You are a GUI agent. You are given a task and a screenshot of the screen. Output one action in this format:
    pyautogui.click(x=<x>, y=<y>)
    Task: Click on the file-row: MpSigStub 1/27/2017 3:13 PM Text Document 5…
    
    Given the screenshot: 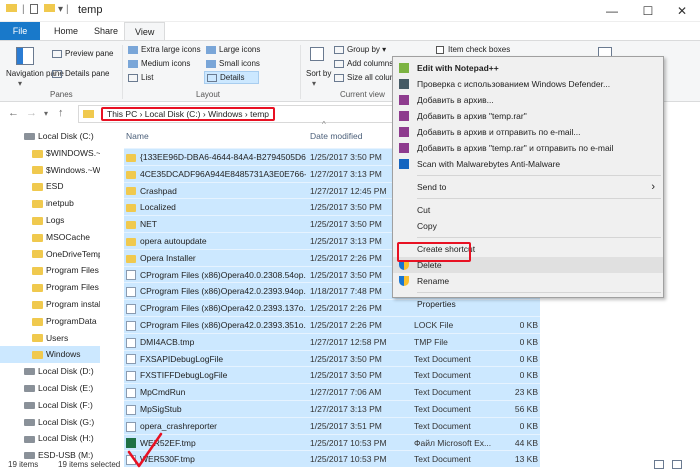 What is the action you would take?
    pyautogui.click(x=332, y=408)
    